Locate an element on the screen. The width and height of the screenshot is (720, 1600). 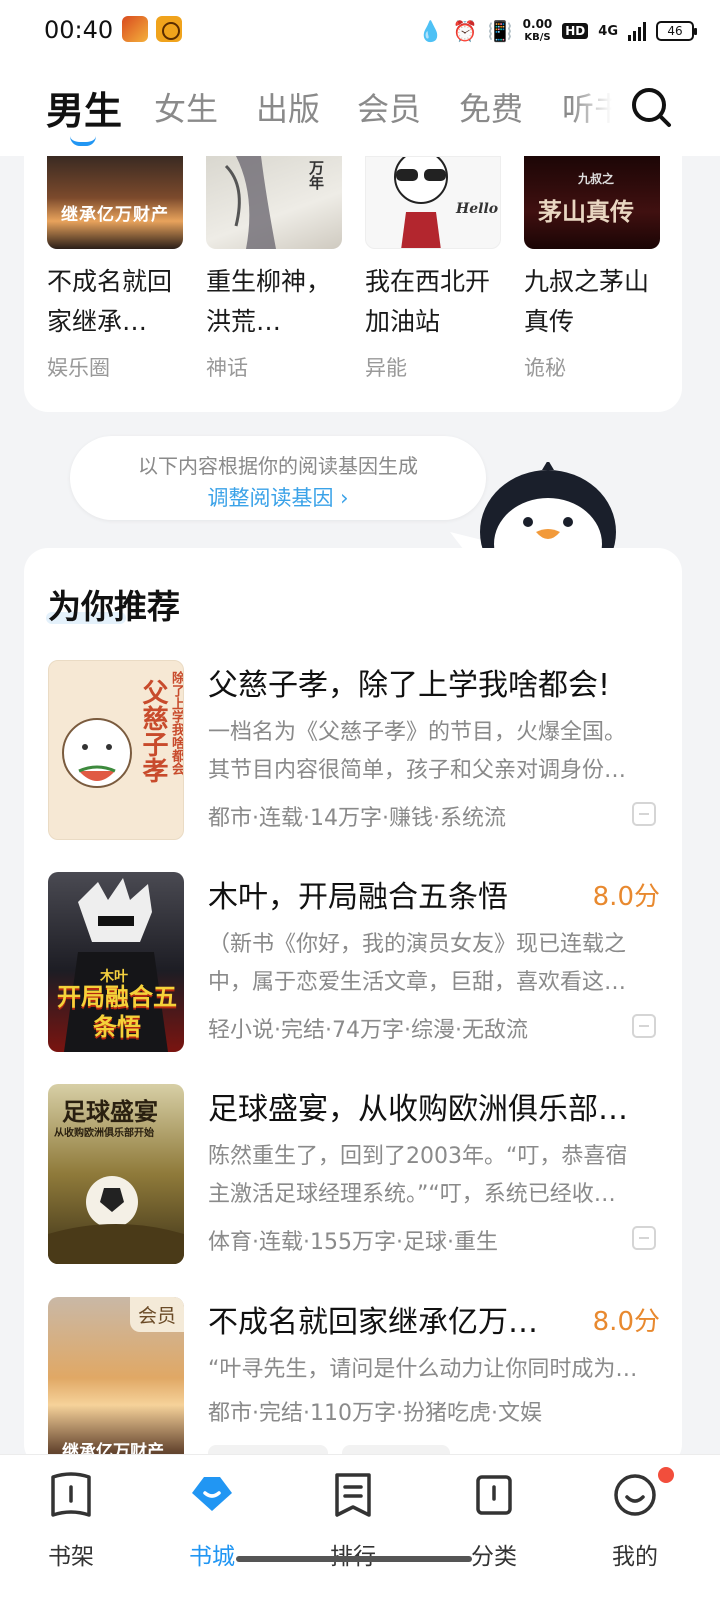
cover-subtitle: 从收购欧洲俱乐部开始 is located at coordinates (104, 1133).